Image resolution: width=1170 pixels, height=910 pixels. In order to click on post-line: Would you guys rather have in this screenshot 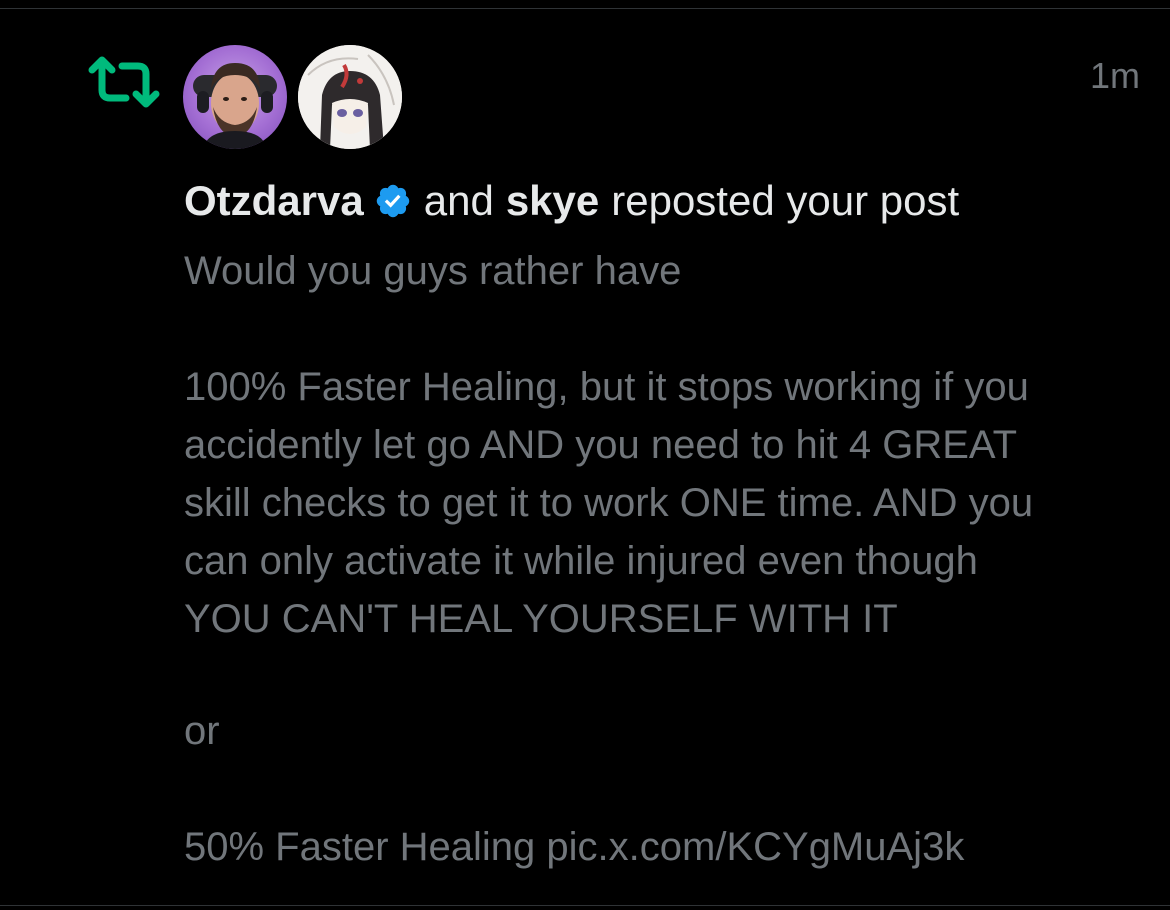, I will do `click(433, 271)`.